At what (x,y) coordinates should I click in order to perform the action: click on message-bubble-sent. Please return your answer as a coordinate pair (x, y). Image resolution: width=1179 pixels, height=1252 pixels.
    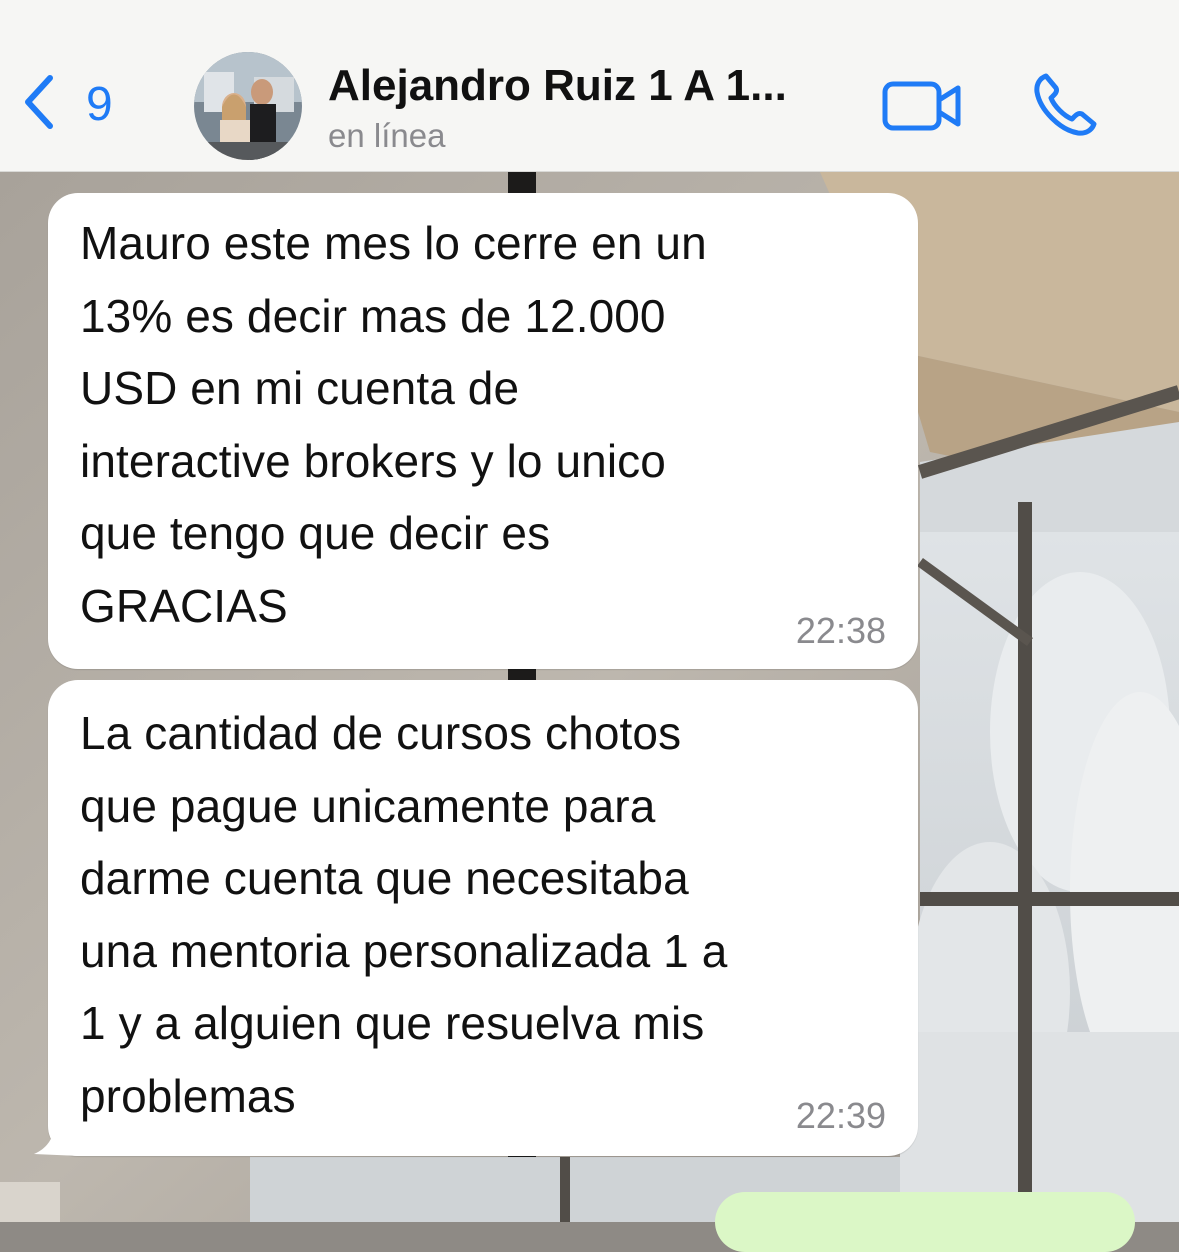
    Looking at the image, I should click on (925, 1222).